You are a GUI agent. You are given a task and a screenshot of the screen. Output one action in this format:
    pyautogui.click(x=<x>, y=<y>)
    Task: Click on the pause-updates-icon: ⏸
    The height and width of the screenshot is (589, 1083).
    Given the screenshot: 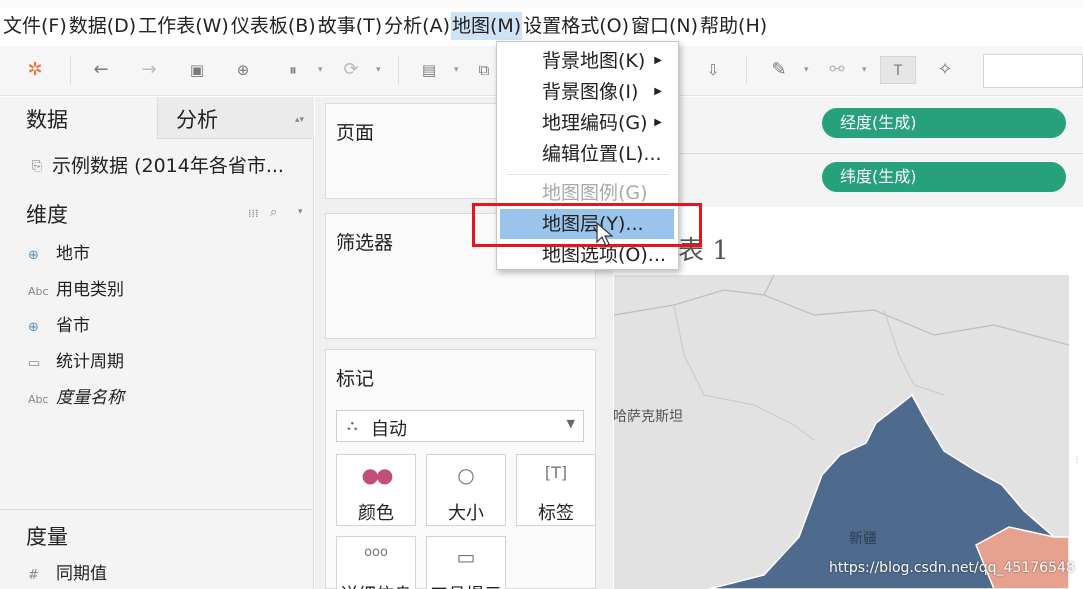 What is the action you would take?
    pyautogui.click(x=293, y=70)
    